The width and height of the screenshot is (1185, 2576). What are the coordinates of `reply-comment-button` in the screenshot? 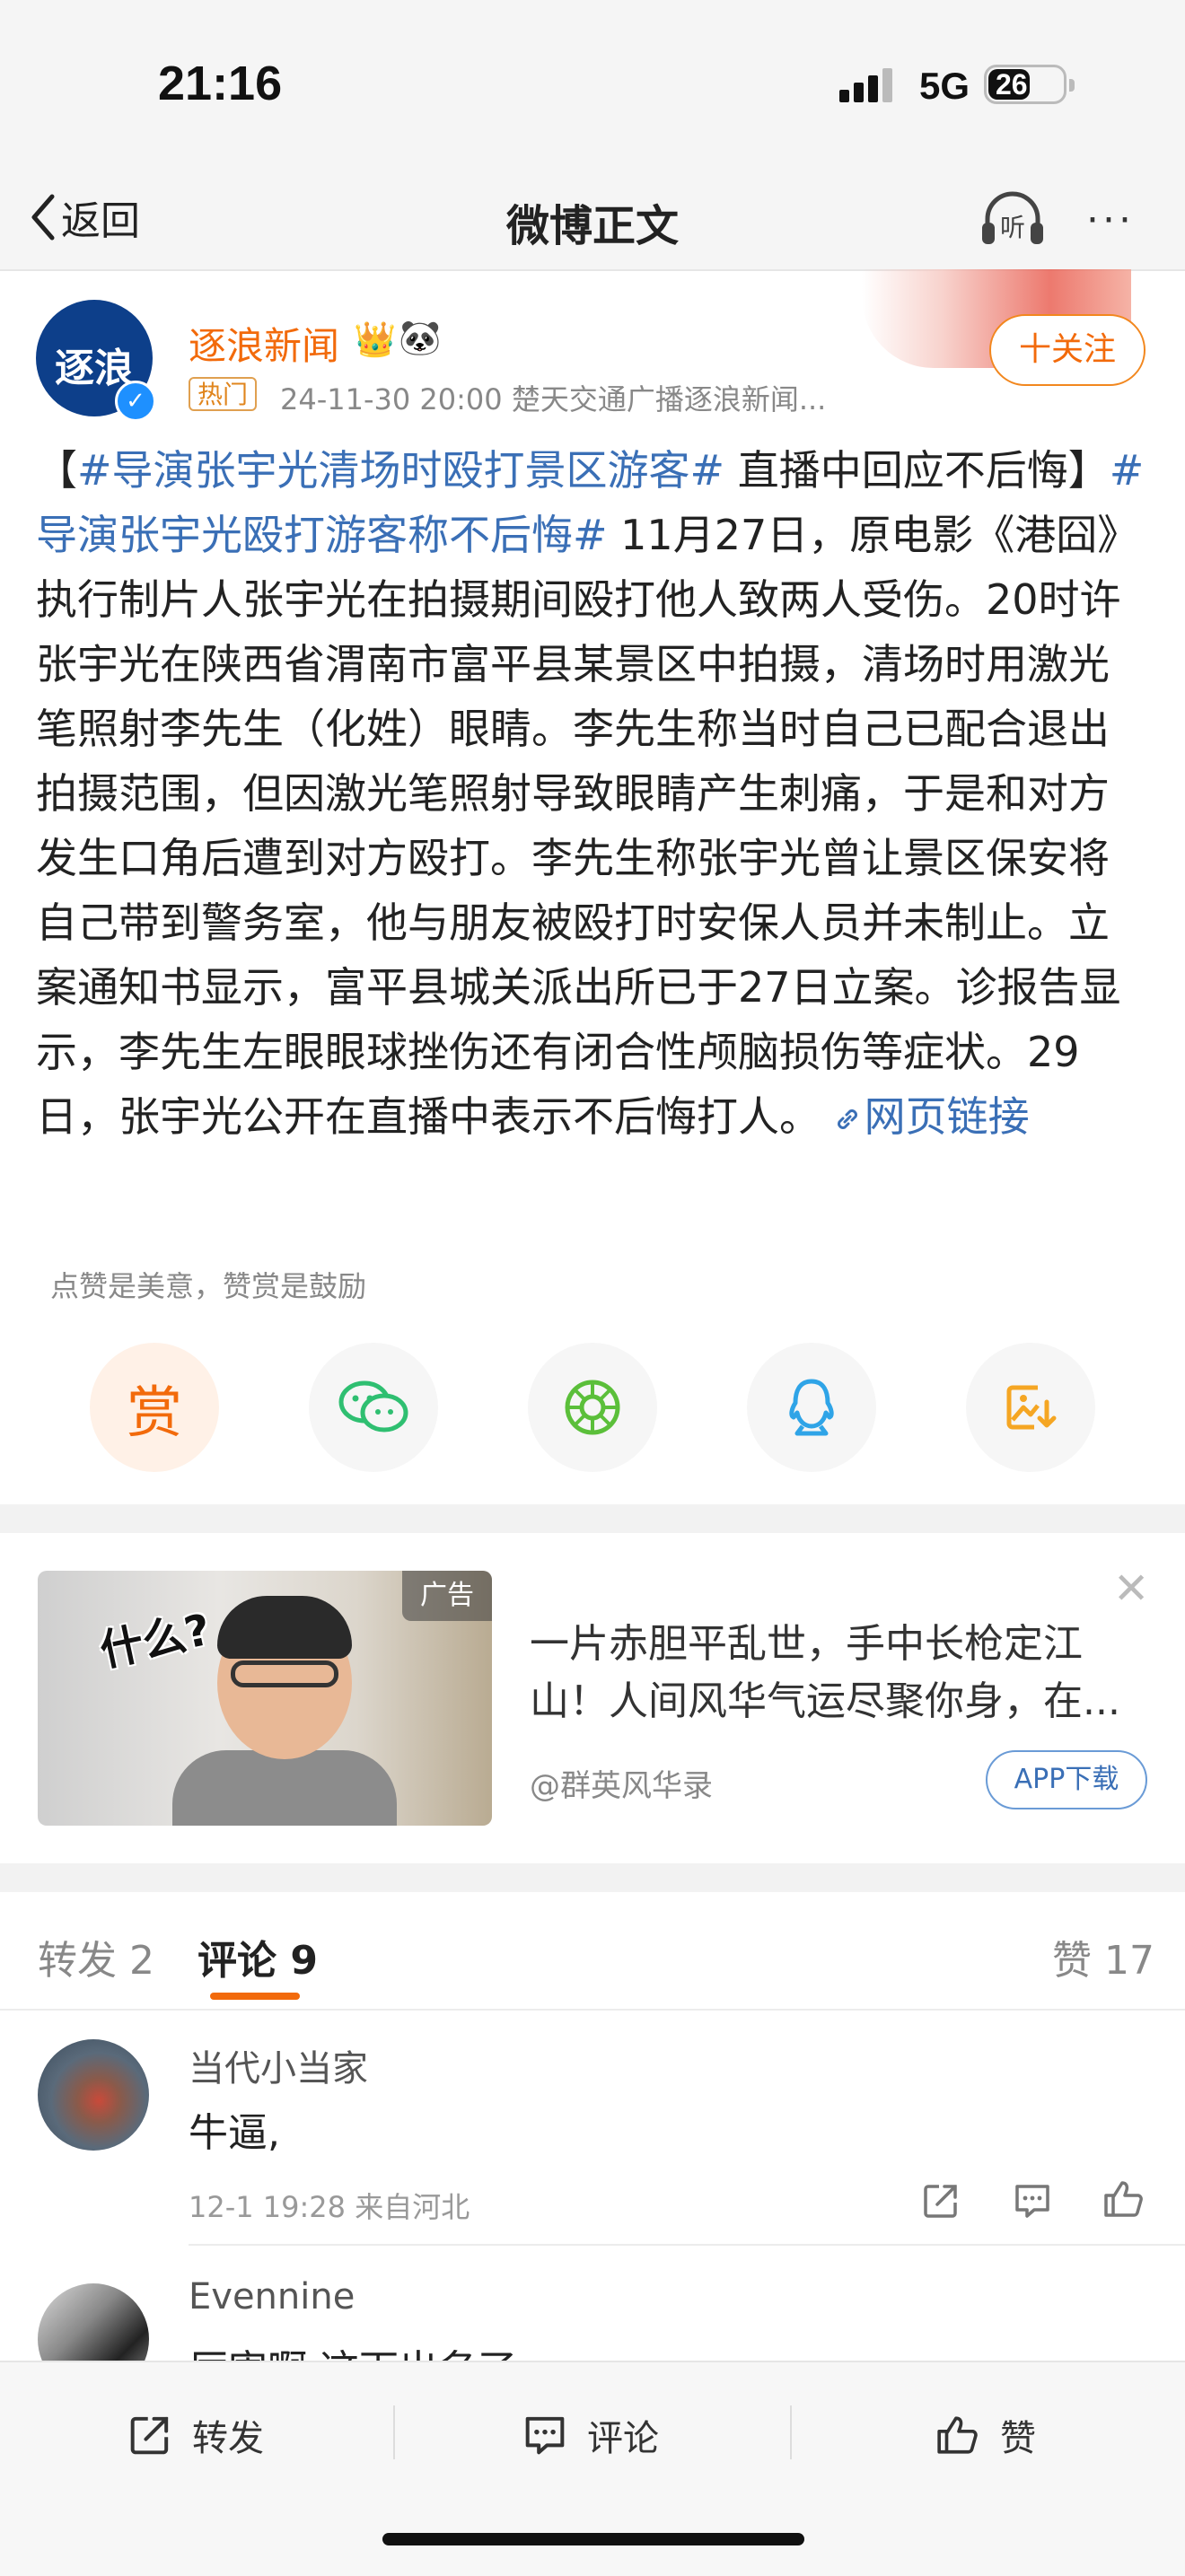 It's located at (1032, 2202).